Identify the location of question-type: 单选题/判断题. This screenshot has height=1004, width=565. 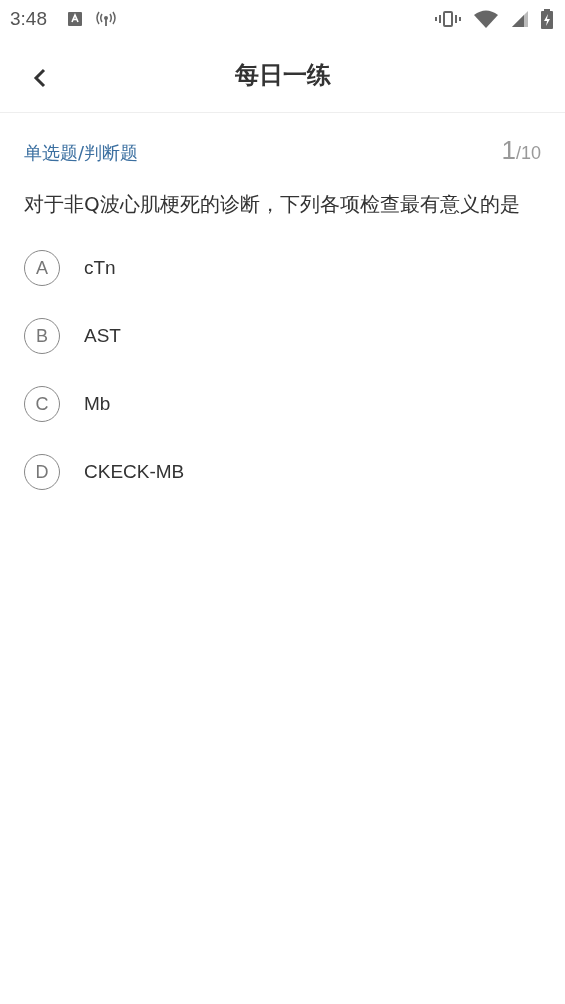
(81, 153).